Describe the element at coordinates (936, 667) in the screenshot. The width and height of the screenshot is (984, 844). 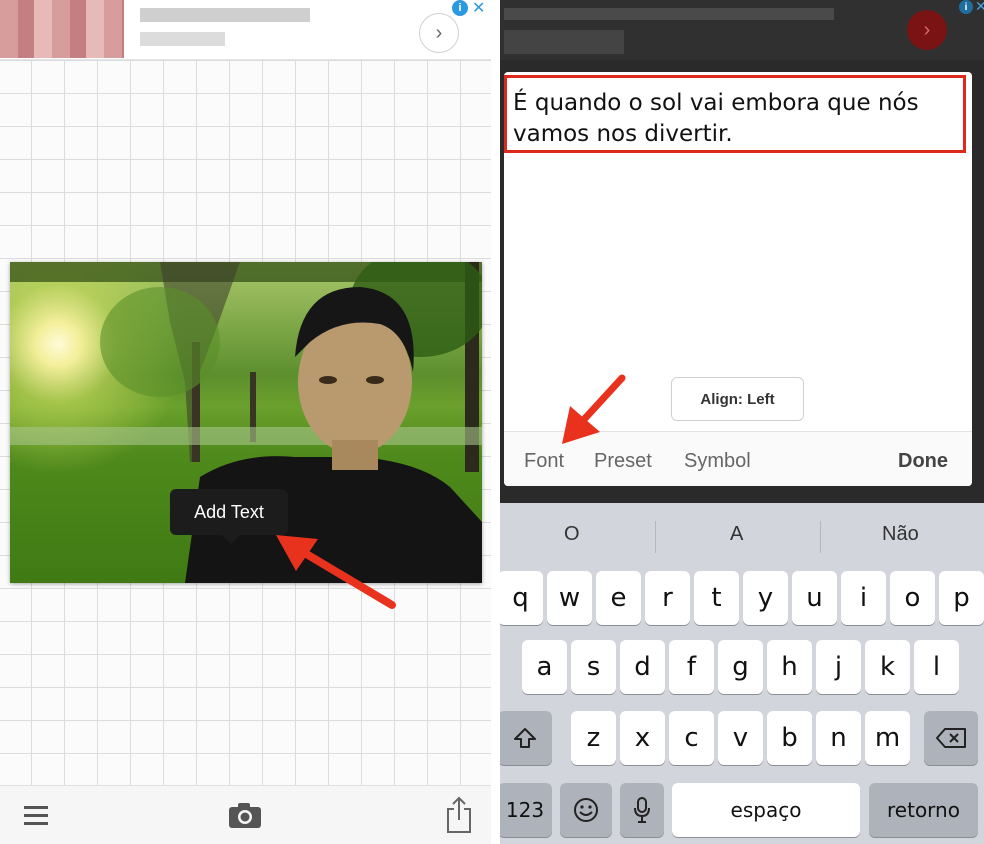
I see `key-l: l` at that location.